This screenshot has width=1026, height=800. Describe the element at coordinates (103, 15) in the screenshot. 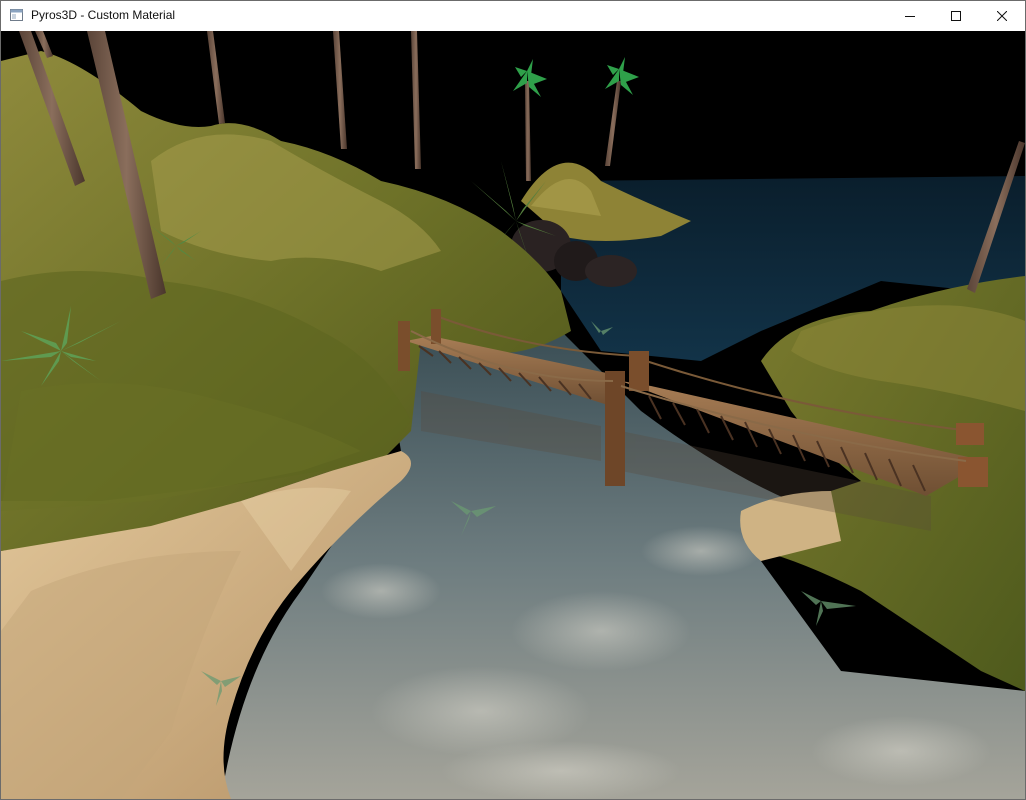

I see `window-title: Pyros3D - Custom Material` at that location.